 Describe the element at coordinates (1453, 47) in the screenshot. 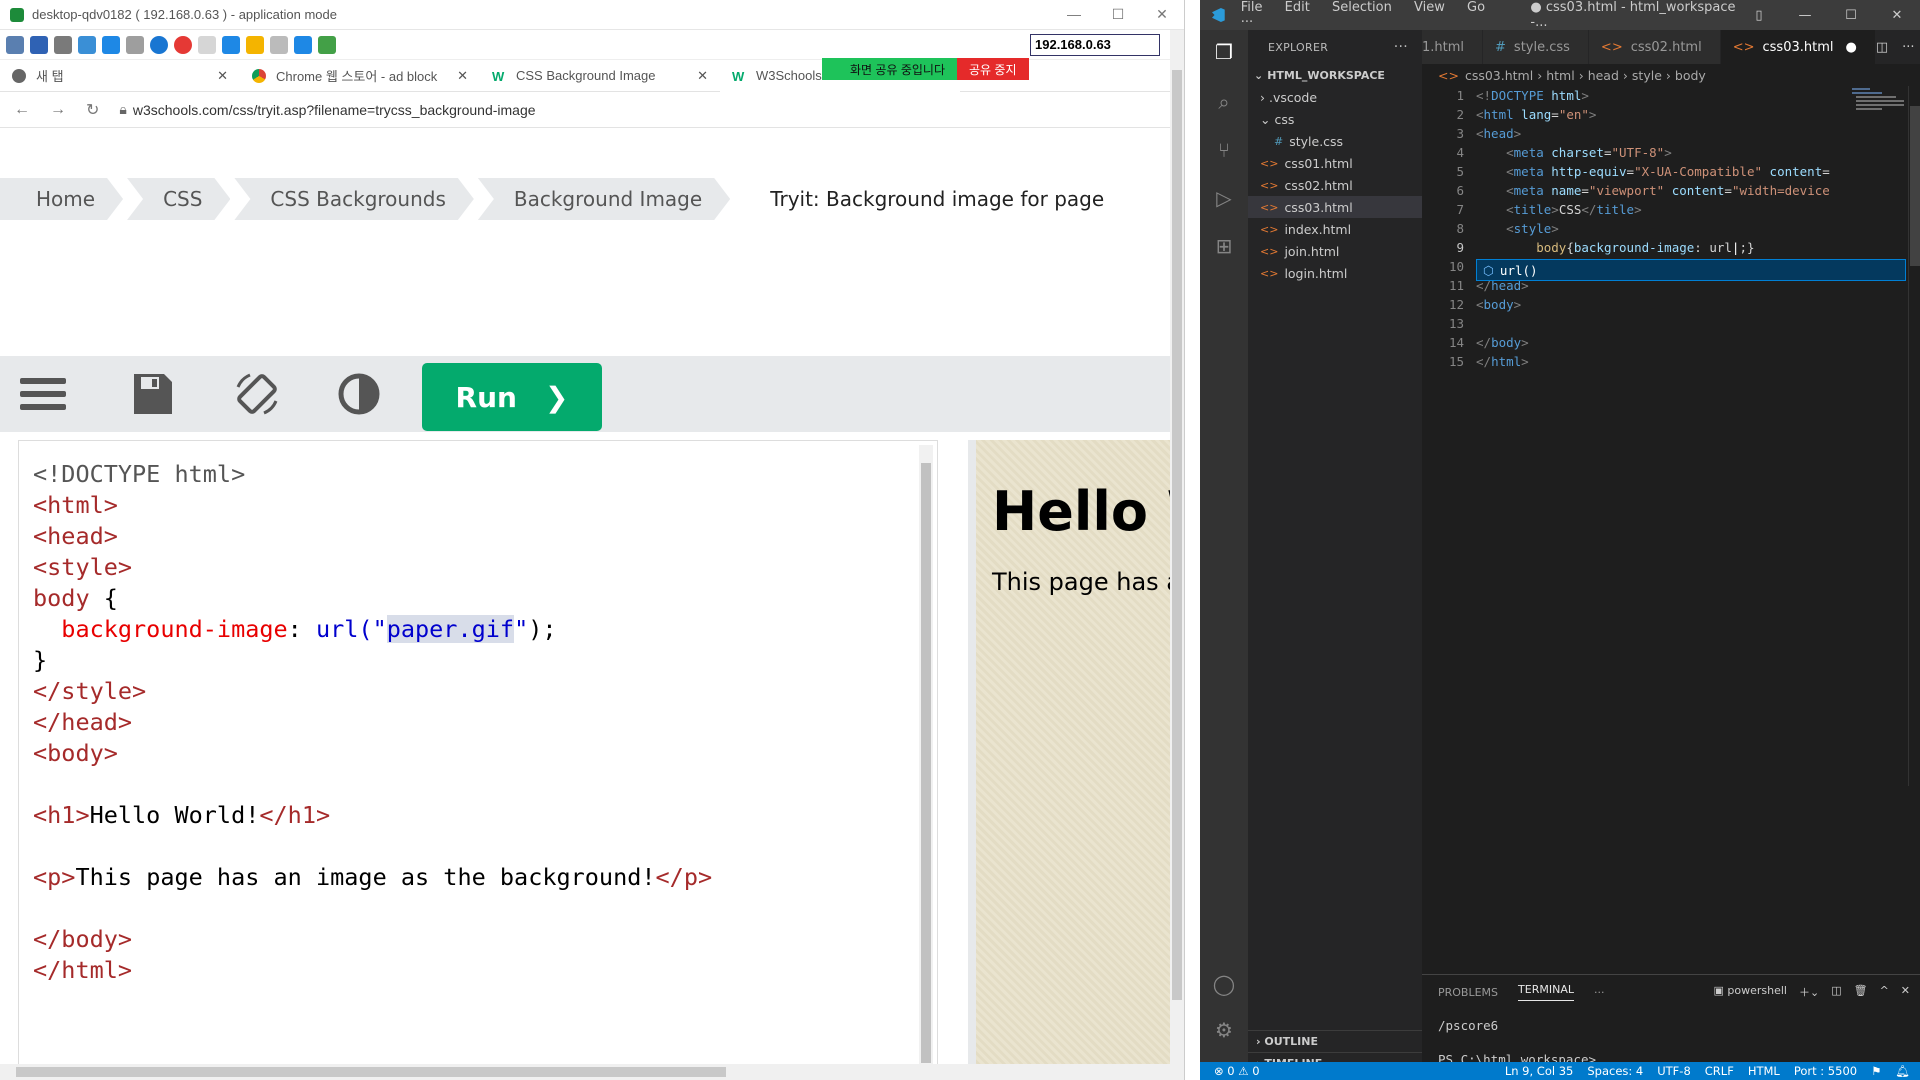

I see `tab-1-html: 1.html` at that location.